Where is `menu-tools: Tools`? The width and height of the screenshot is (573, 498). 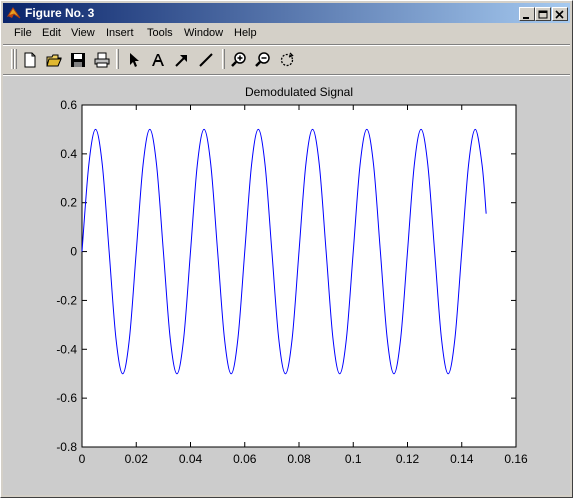 menu-tools: Tools is located at coordinates (160, 33).